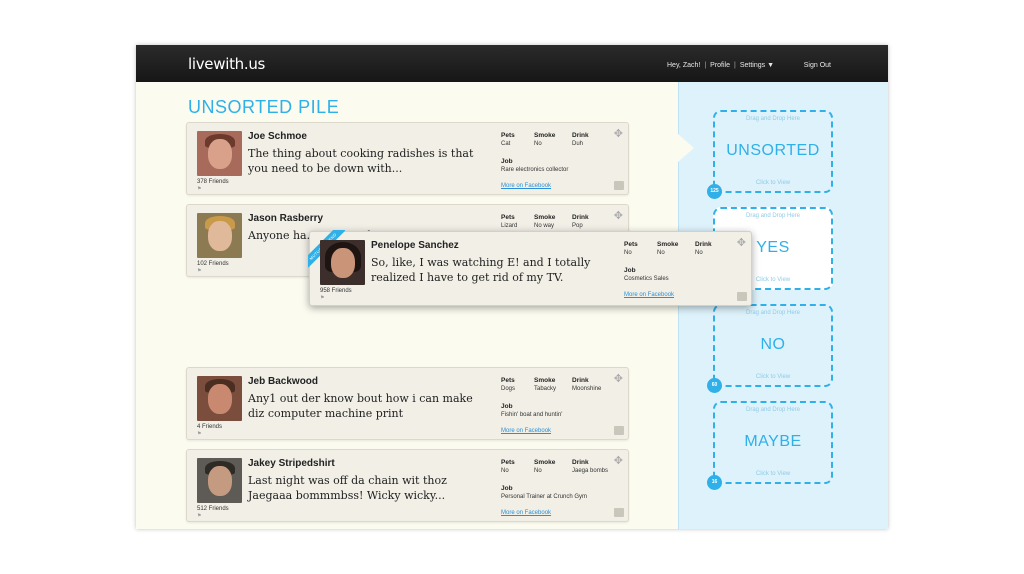 Image resolution: width=1024 pixels, height=574 pixels. I want to click on job-attr: Job Rare electronics collector, so click(535, 165).